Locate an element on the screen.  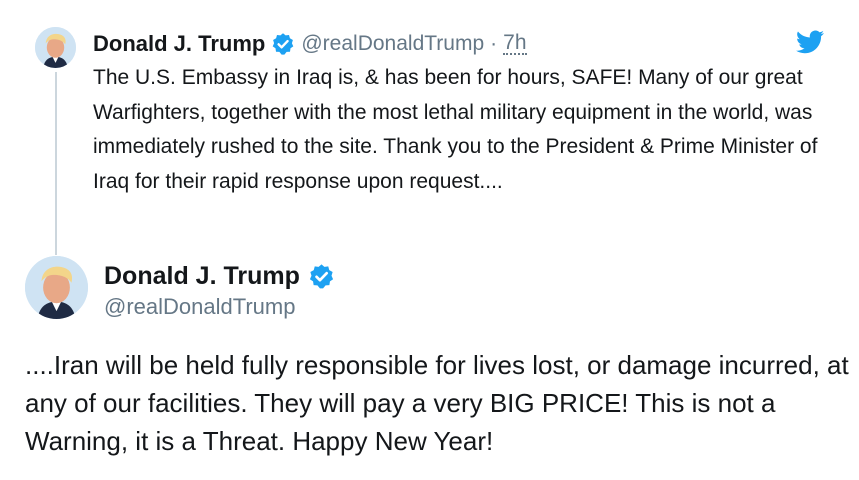
tweet-1-header: Donald J. Trump @realDonaldTrump · 7h is located at coordinates (310, 44).